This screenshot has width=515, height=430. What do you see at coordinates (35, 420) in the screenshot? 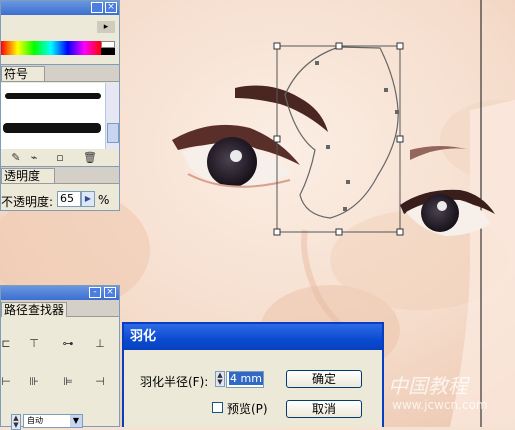
I see `spacing-dropdown-value: 自动` at bounding box center [35, 420].